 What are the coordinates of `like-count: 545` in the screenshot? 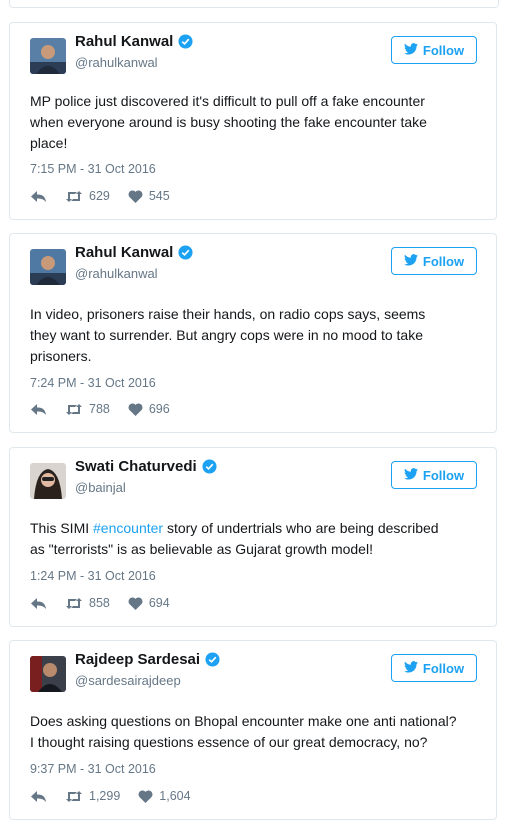 It's located at (159, 196).